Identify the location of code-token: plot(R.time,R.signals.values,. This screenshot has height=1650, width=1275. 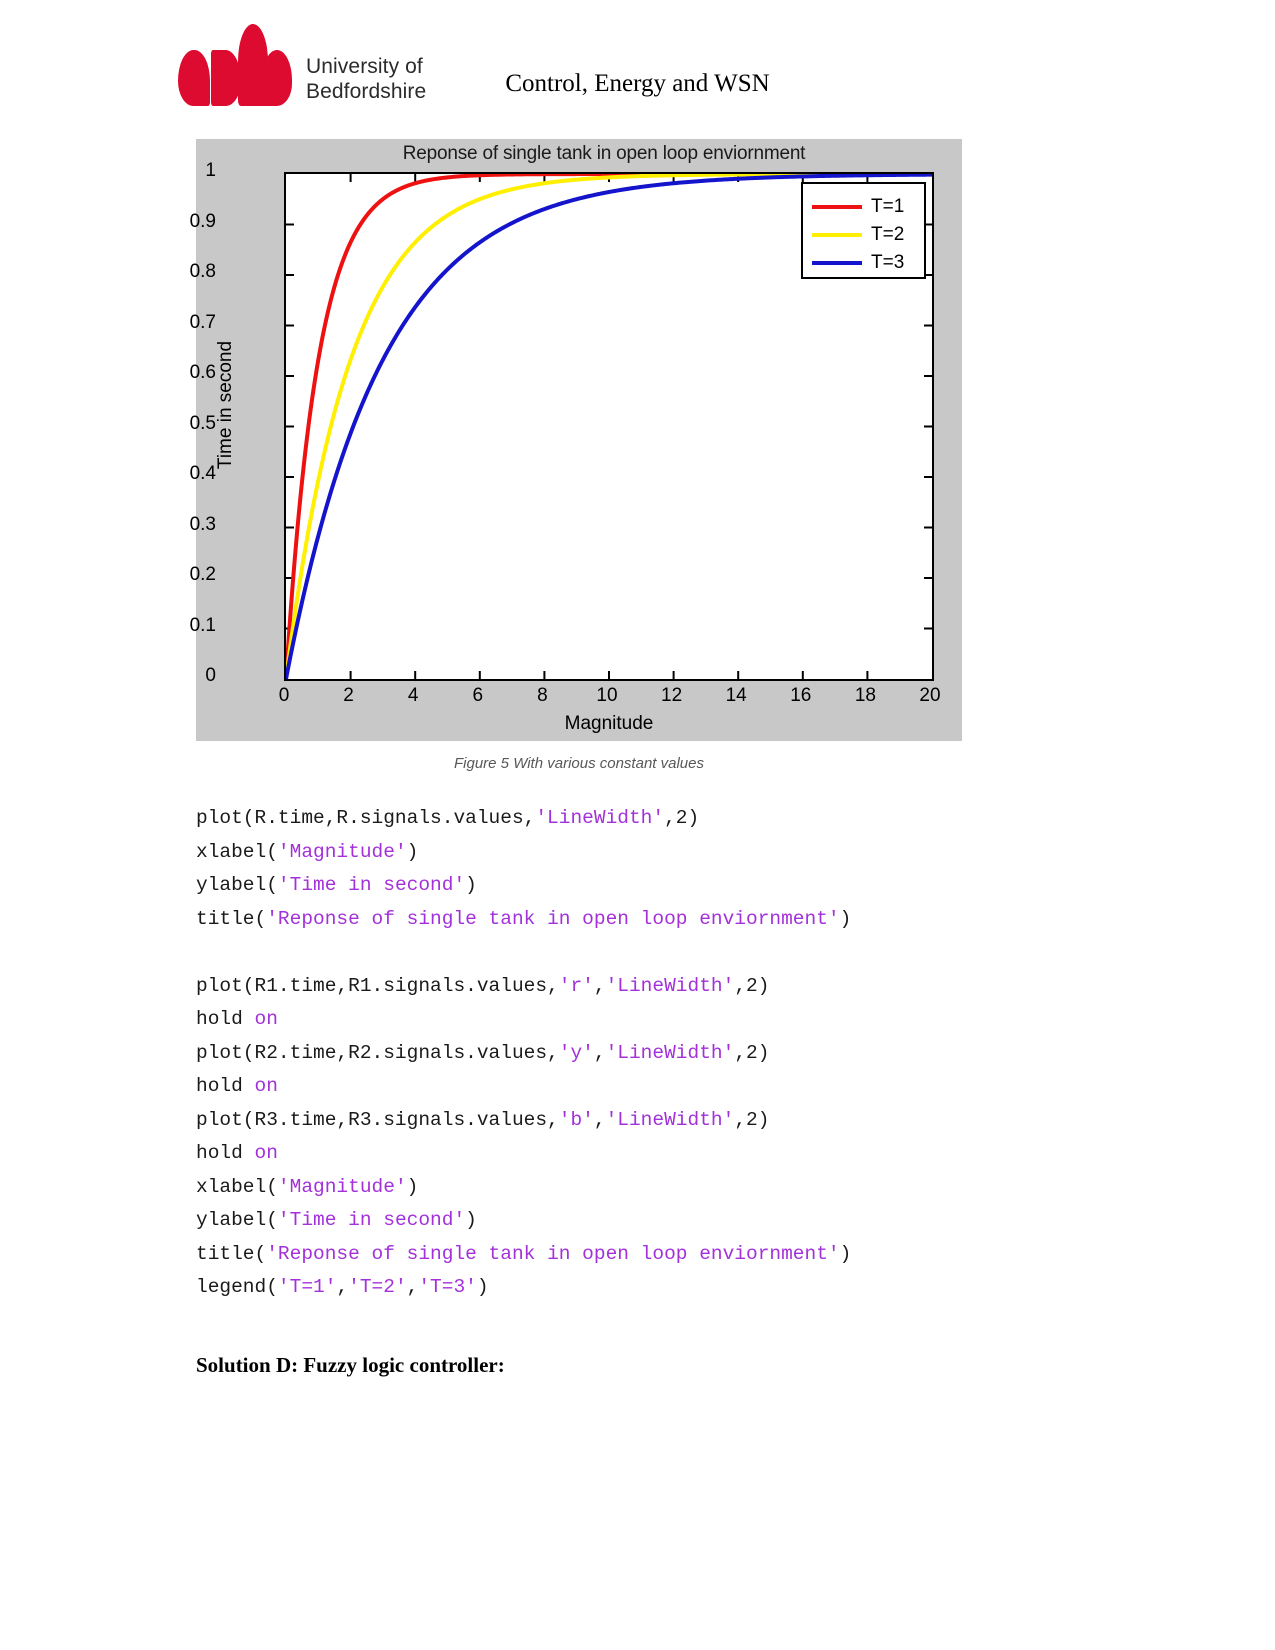
(366, 818).